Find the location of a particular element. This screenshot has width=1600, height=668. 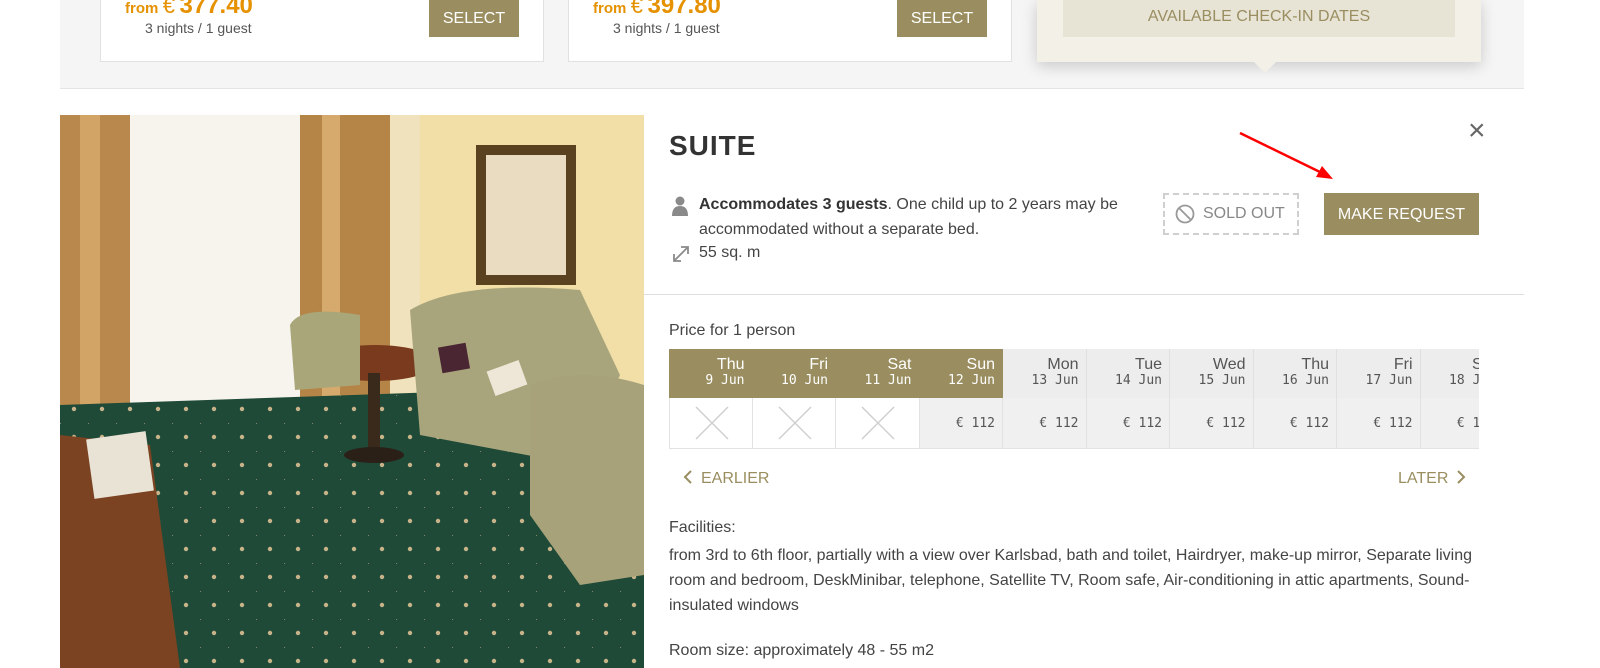

offer-price: 377.40 is located at coordinates (216, 9).